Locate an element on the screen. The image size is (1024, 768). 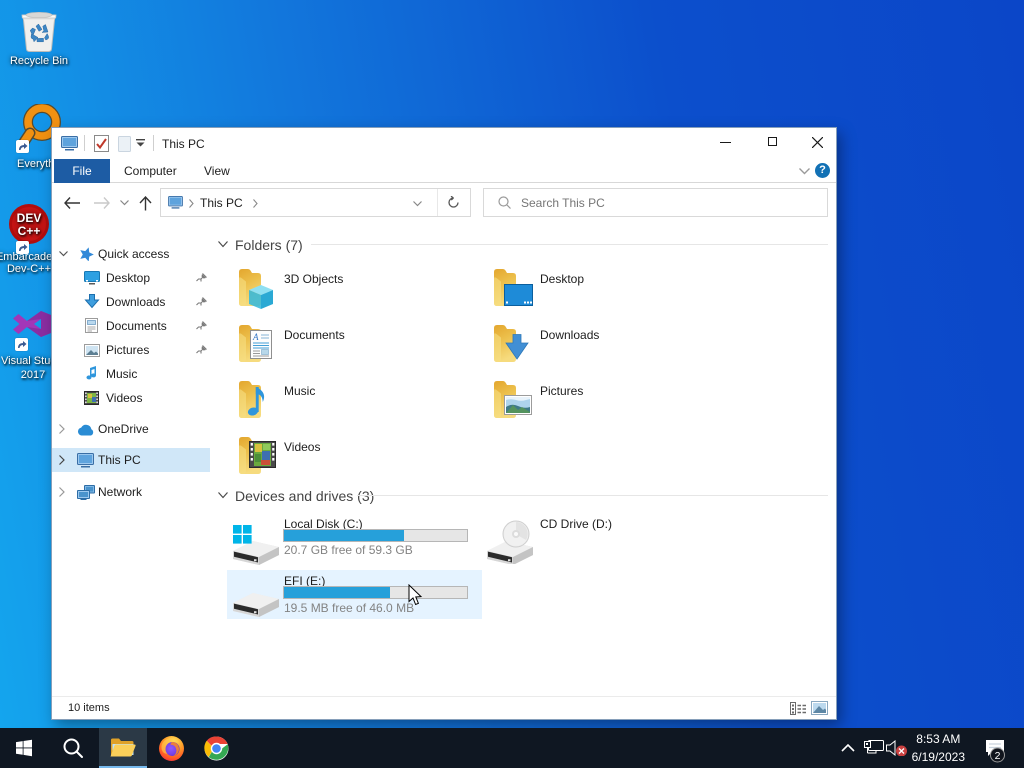
svg-text: A is located at coordinates (255, 337).